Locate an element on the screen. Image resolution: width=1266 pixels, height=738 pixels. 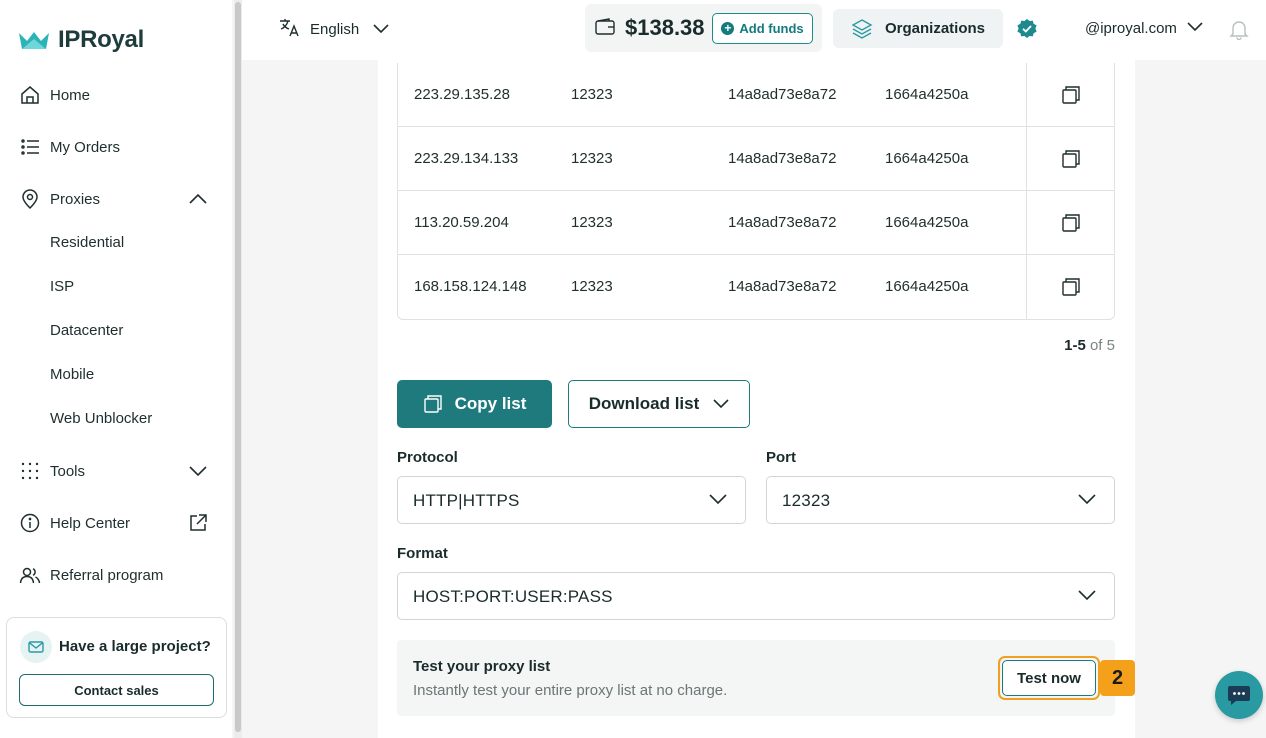
verified-badge-icon is located at coordinates (1027, 31).